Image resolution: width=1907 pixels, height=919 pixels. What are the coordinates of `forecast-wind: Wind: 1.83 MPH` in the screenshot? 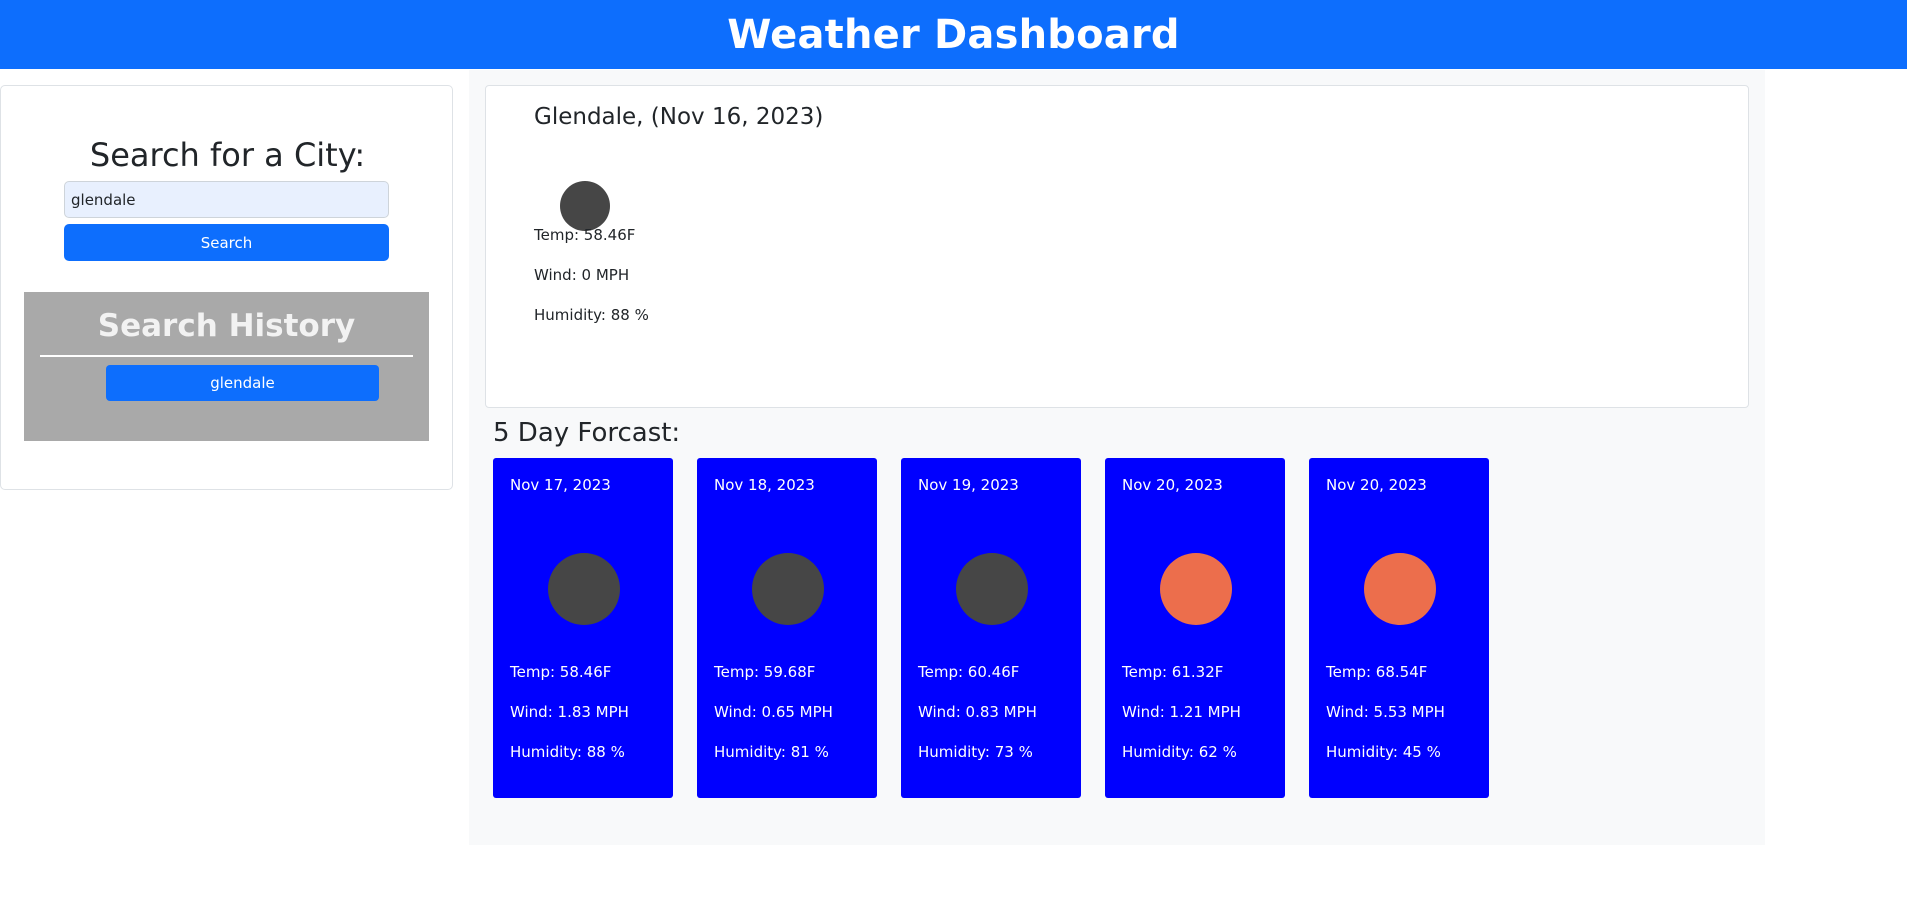 It's located at (569, 712).